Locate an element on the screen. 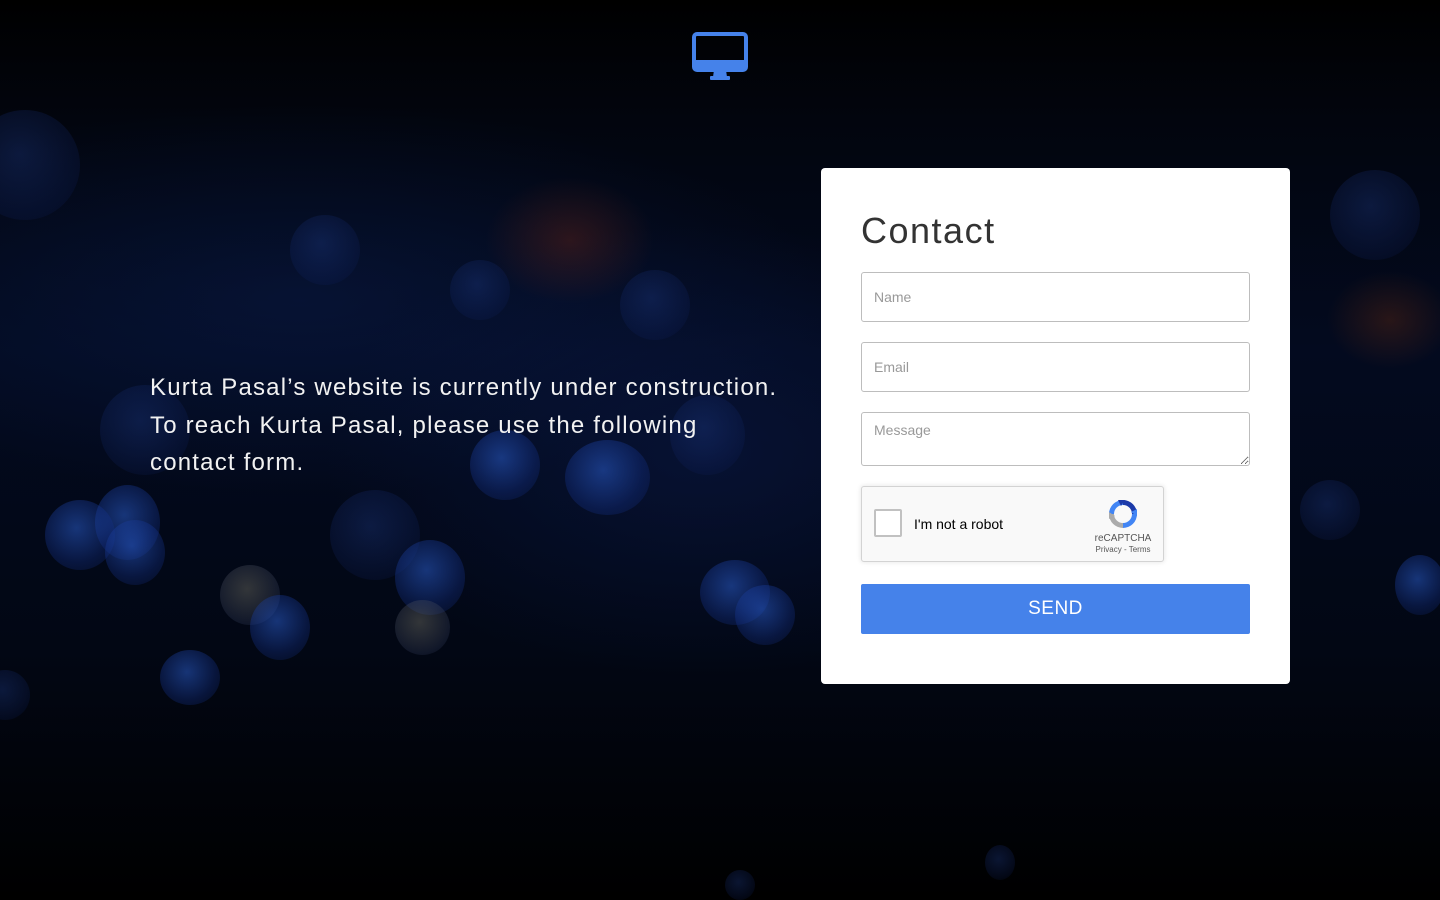  recaptcha-checkbox is located at coordinates (888, 523).